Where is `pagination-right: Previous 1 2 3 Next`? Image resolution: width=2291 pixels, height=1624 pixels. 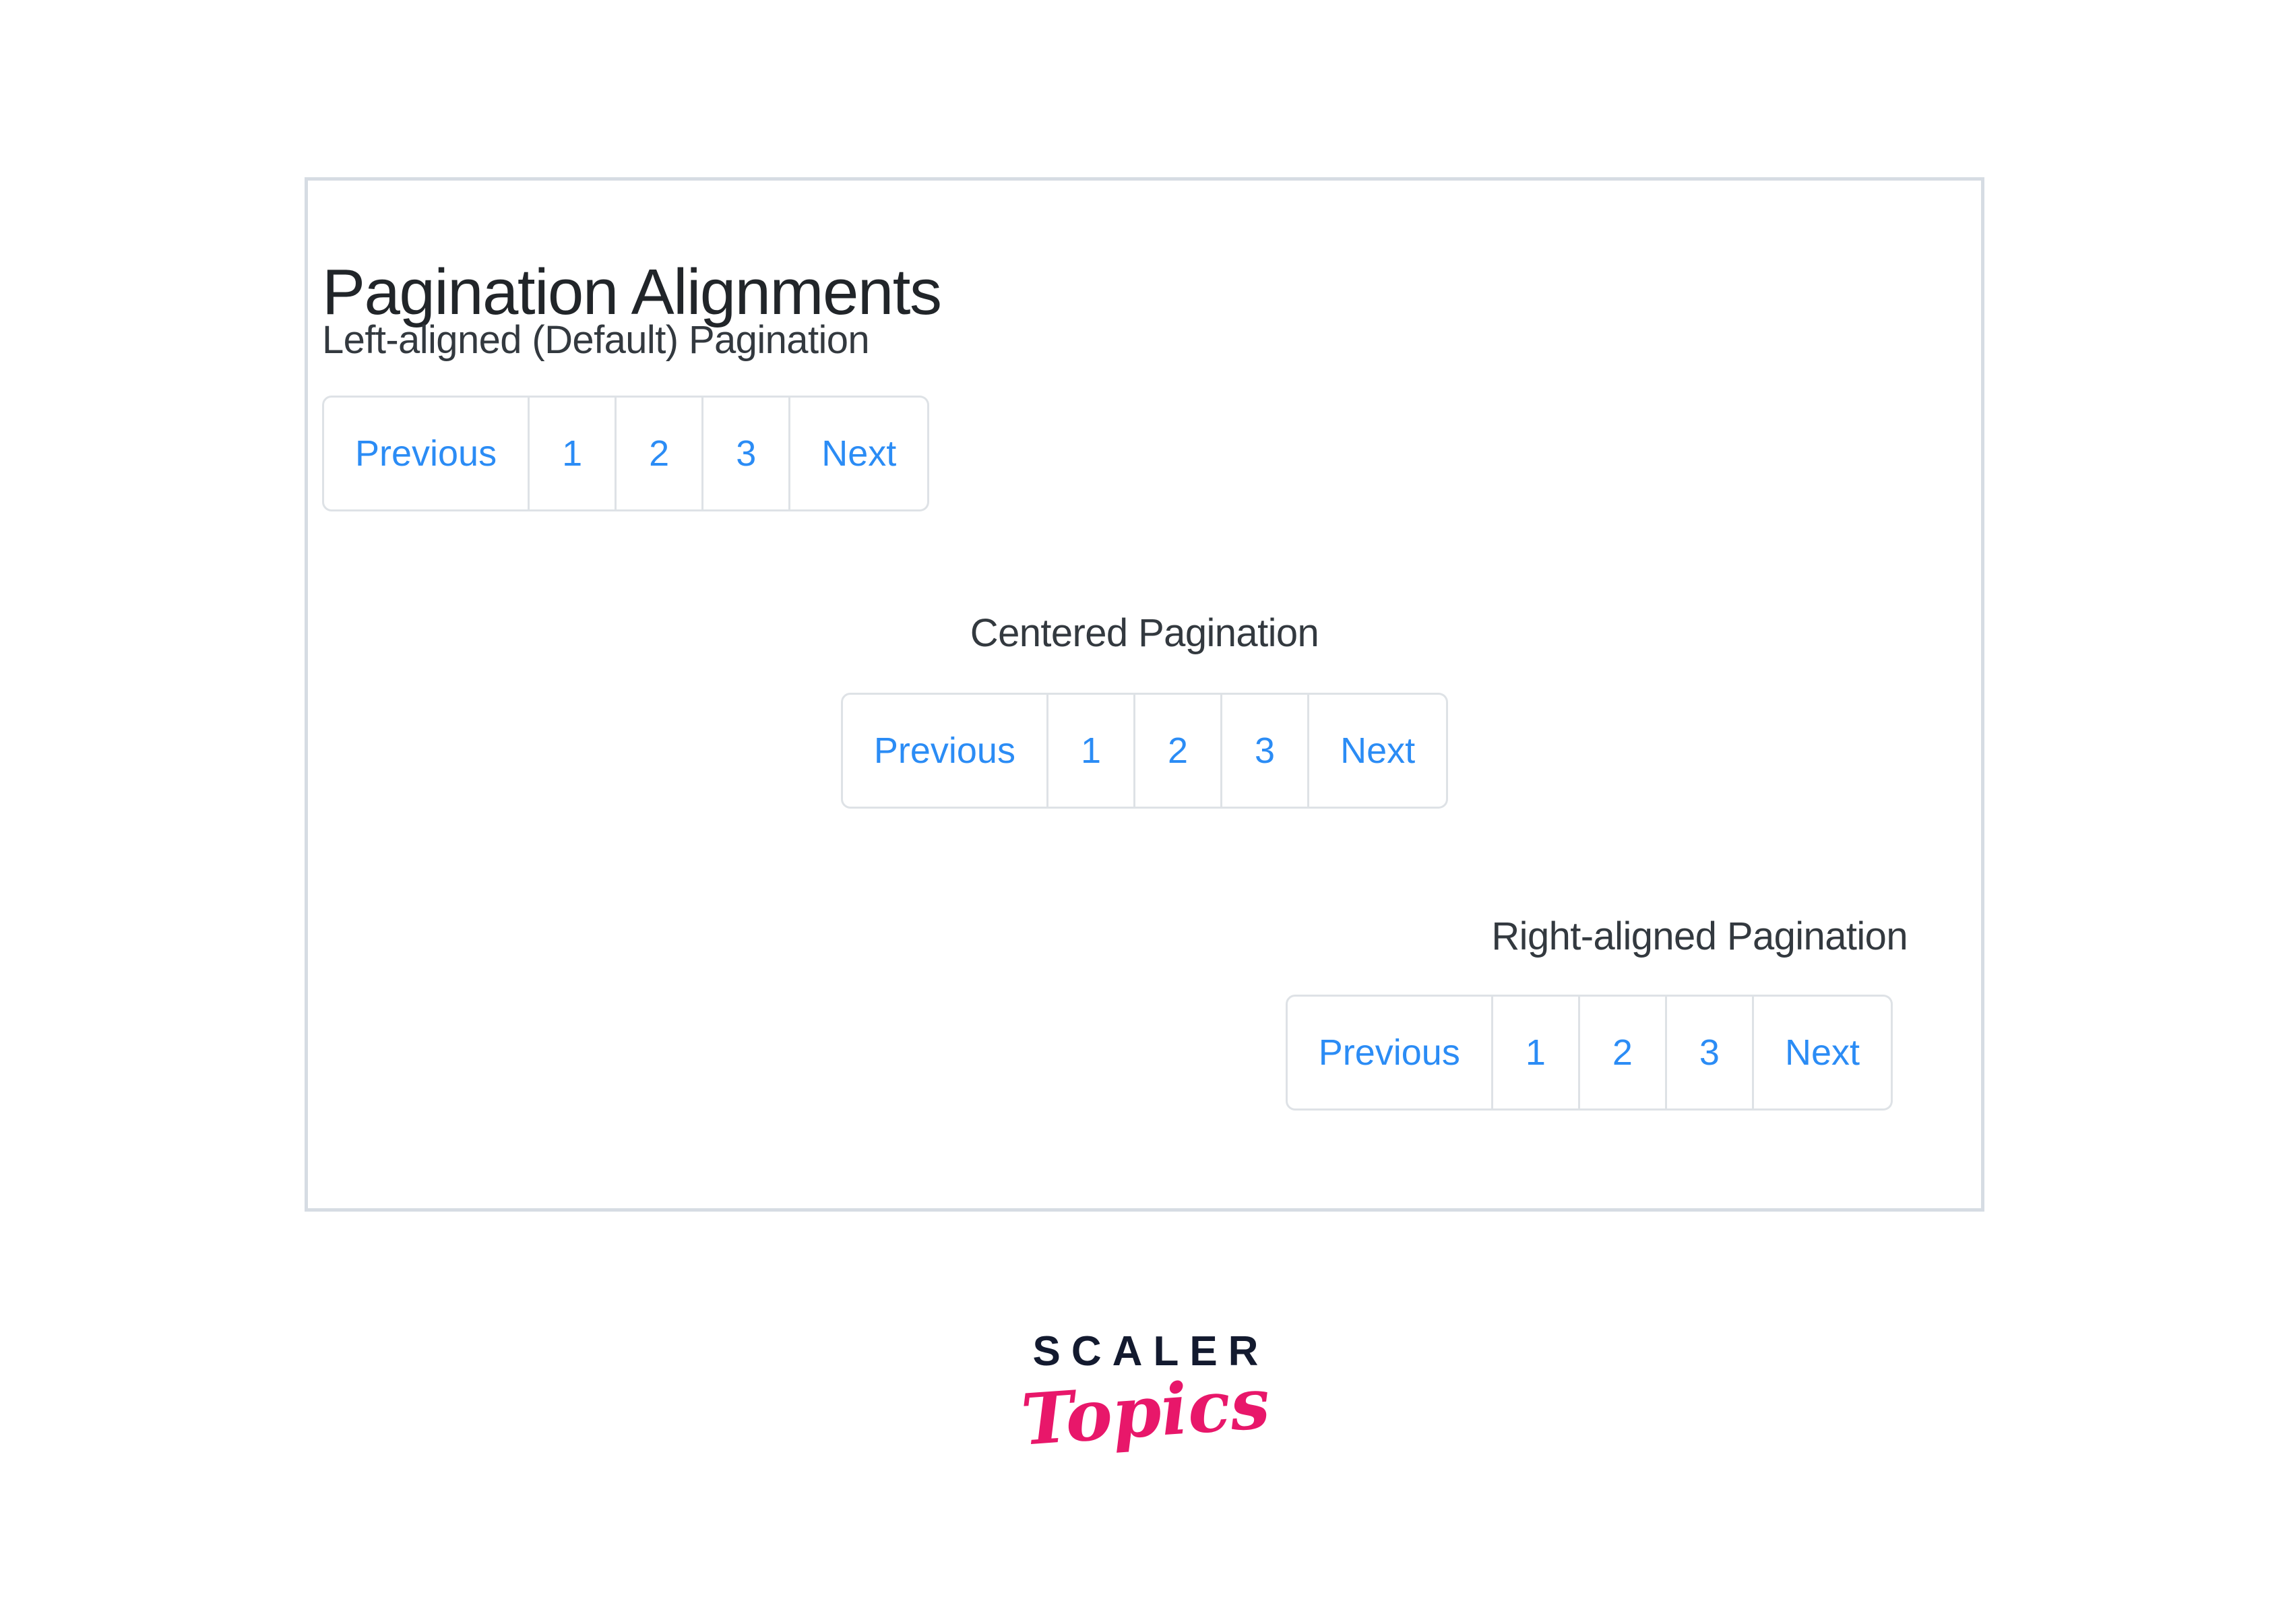
pagination-right: Previous 1 2 3 Next is located at coordinates (1589, 1053).